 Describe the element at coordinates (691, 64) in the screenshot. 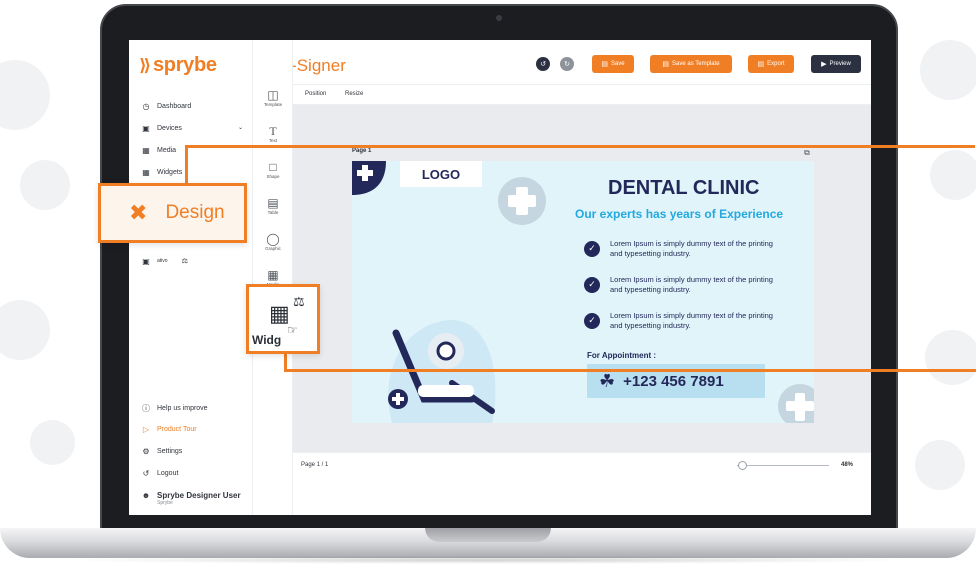

I see `save-as-template-button: ▤ Save as Template` at that location.